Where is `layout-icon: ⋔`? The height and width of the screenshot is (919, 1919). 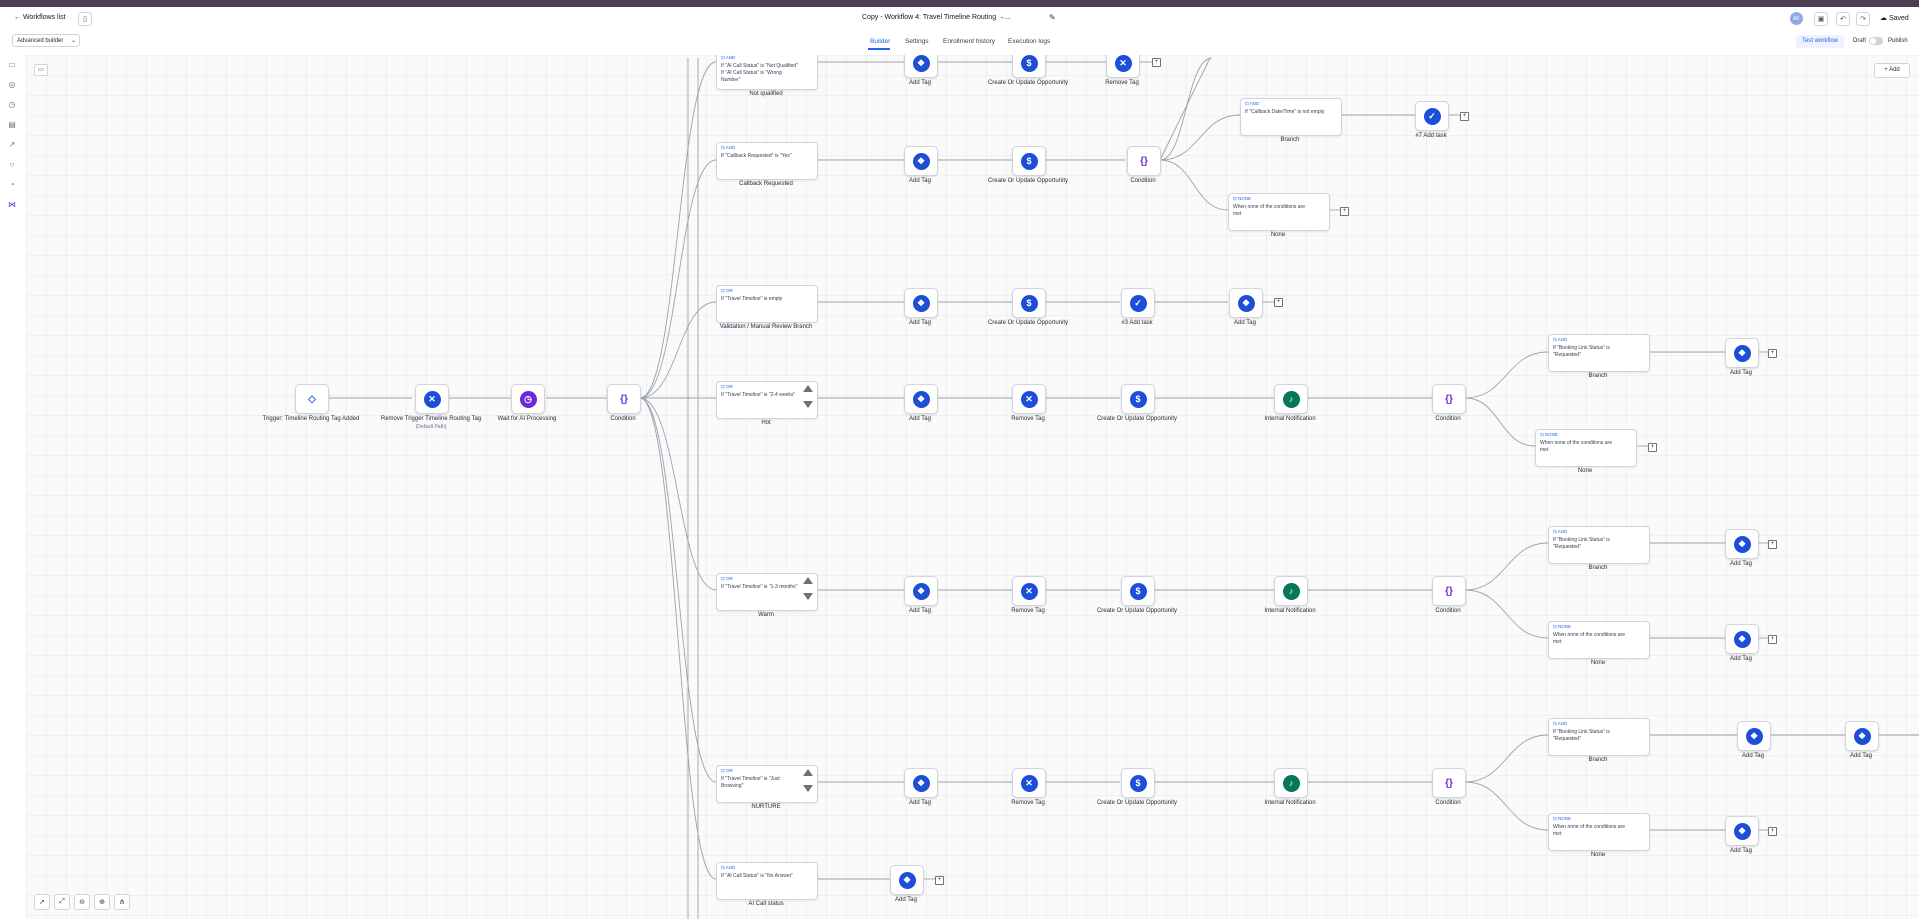 layout-icon: ⋔ is located at coordinates (122, 902).